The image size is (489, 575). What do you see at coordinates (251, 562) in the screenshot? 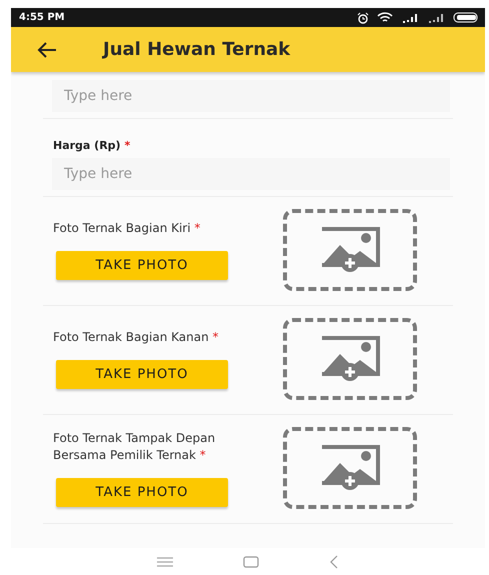
I see `home-icon` at bounding box center [251, 562].